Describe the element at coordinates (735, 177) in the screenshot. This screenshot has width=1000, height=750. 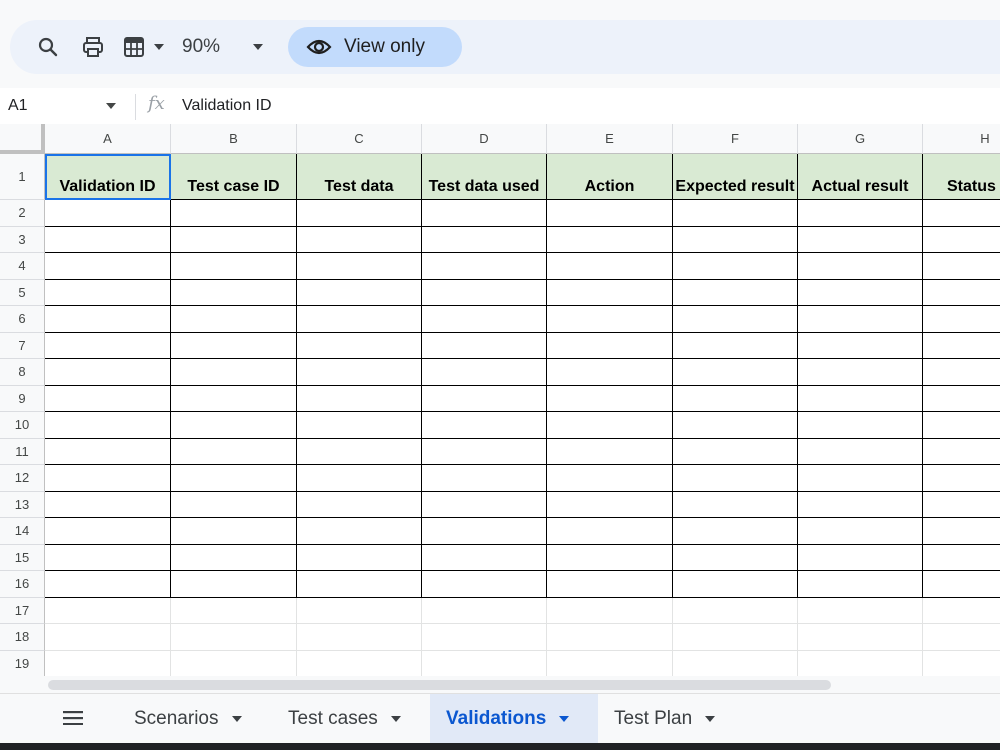
I see `header-cell: Expected result` at that location.